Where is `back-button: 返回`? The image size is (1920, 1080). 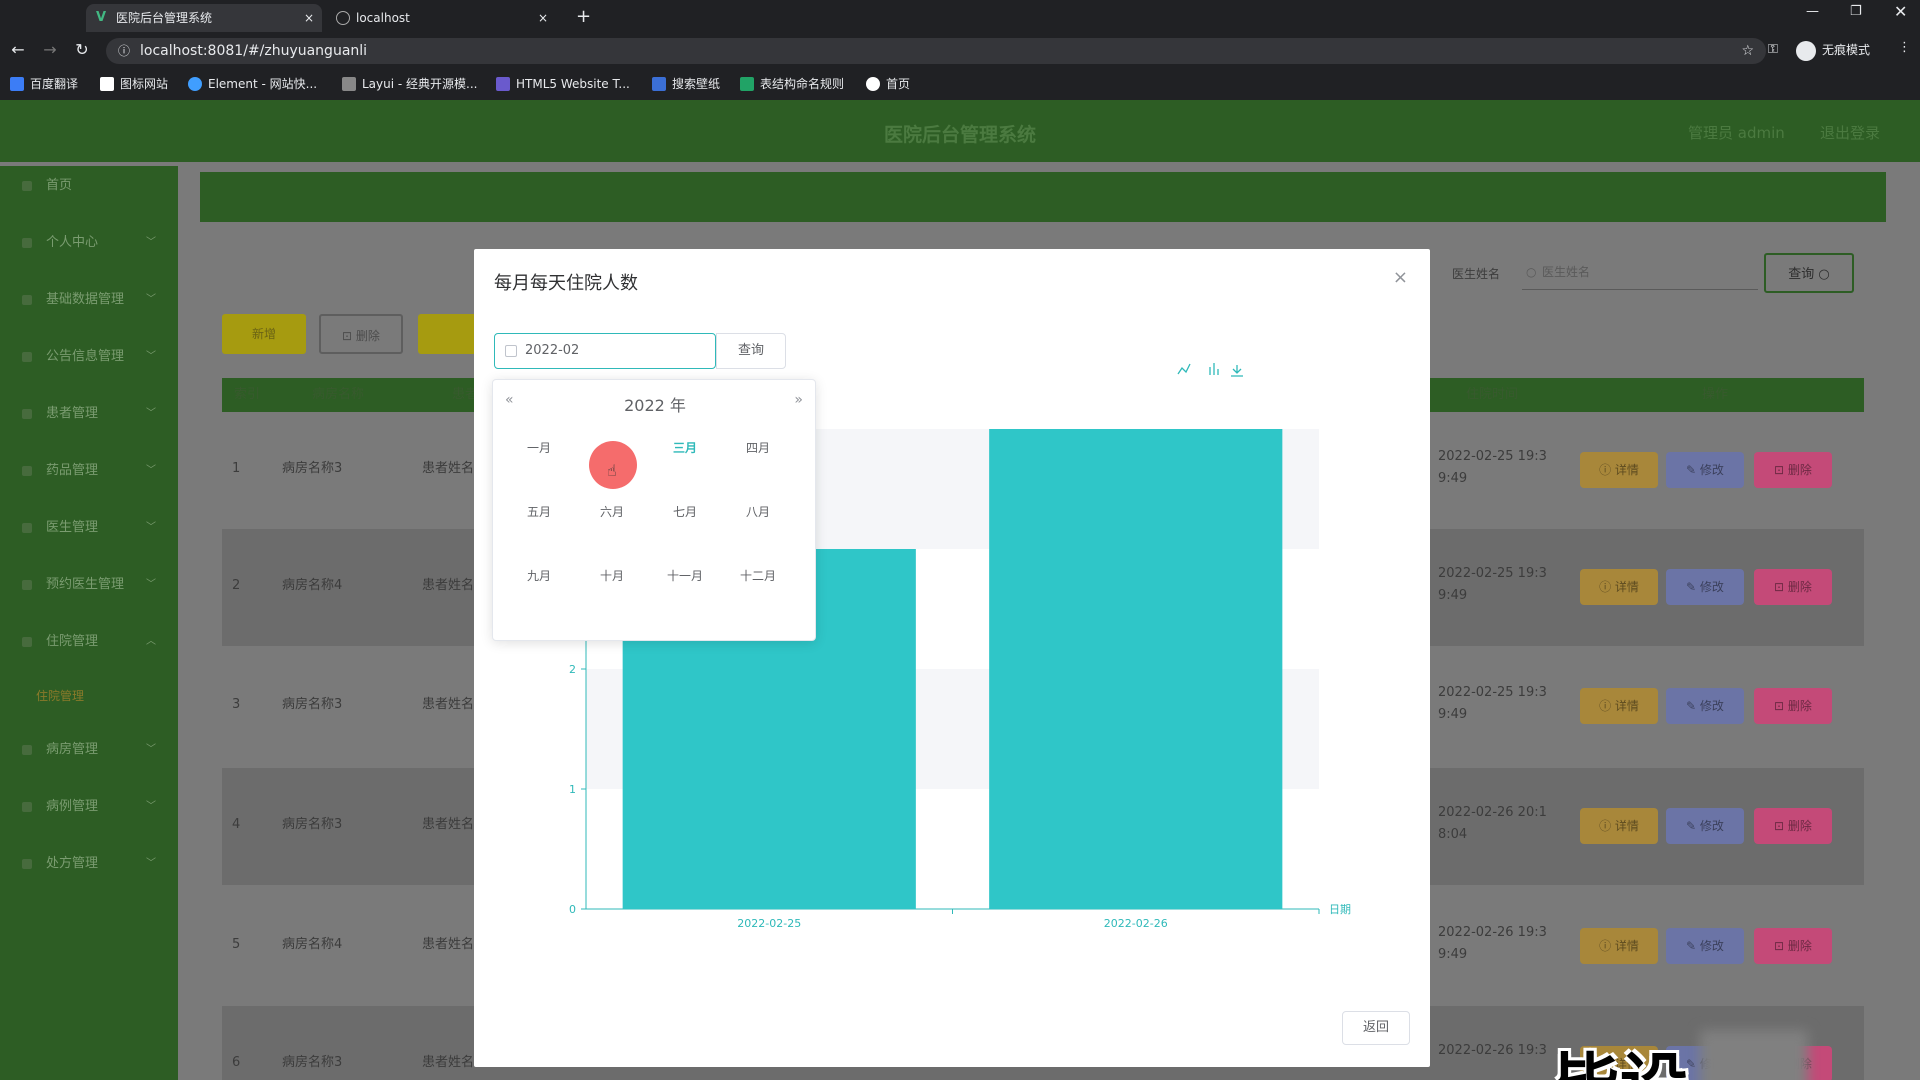
back-button: 返回 is located at coordinates (1376, 1028).